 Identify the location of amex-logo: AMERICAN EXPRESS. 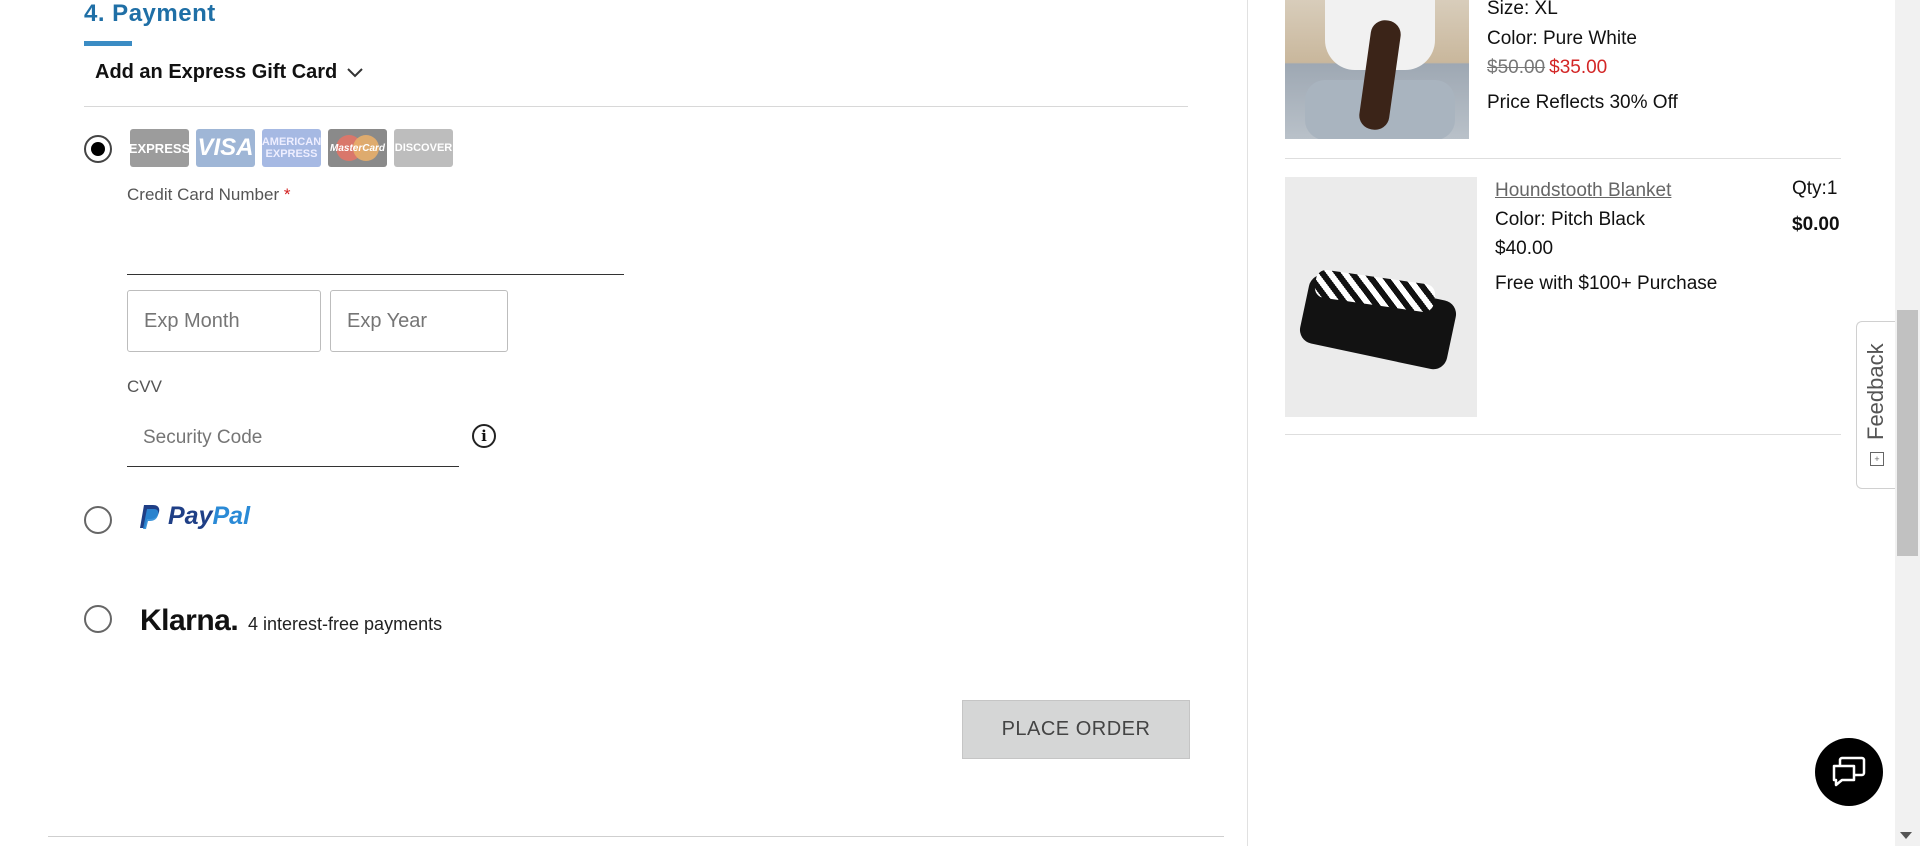
(291, 148).